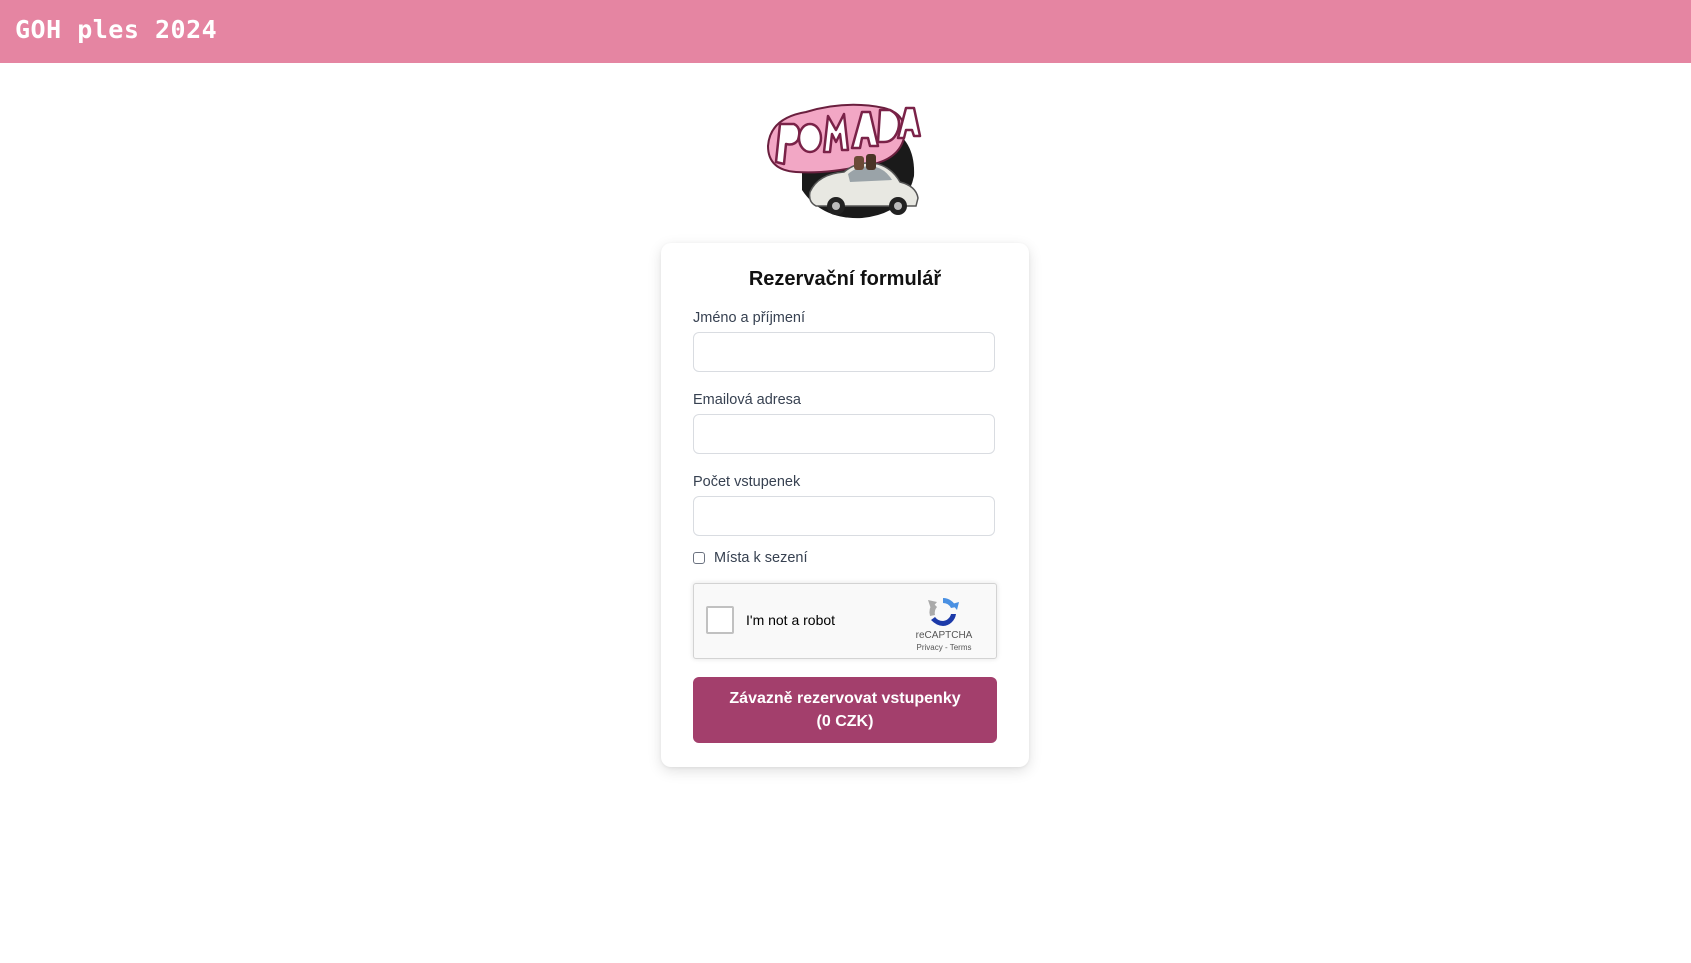 The height and width of the screenshot is (963, 1691). What do you see at coordinates (961, 647) in the screenshot?
I see `recaptcha-terms-link: Terms` at bounding box center [961, 647].